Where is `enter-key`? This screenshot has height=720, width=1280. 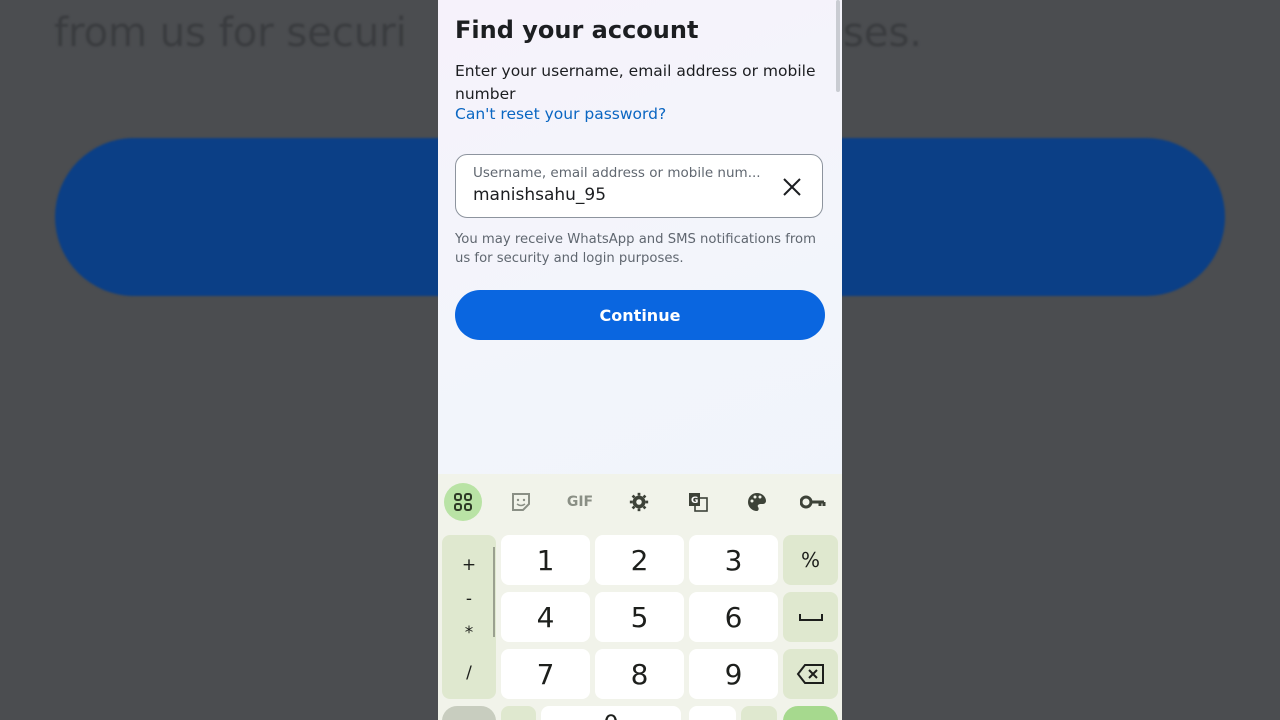
enter-key is located at coordinates (810, 713).